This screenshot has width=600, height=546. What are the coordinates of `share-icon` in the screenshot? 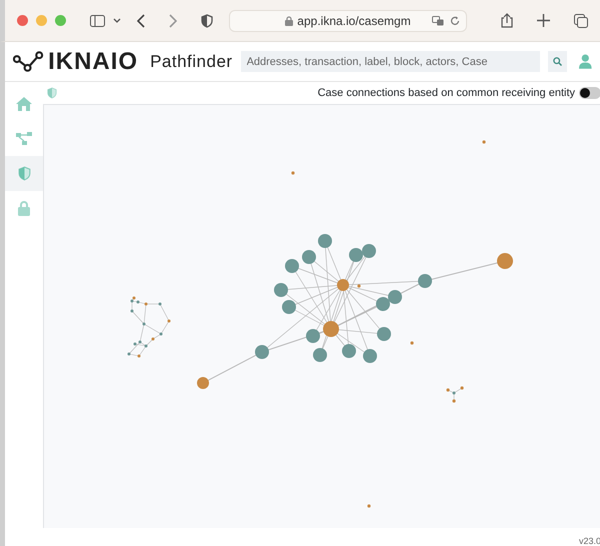 It's located at (507, 20).